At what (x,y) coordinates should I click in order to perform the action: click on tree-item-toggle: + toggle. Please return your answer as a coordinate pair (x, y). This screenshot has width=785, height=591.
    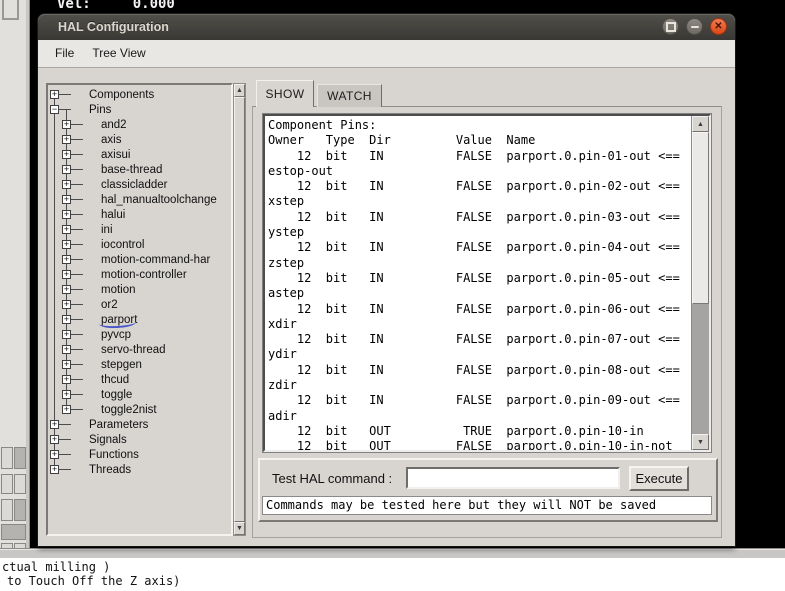
    Looking at the image, I should click on (139, 394).